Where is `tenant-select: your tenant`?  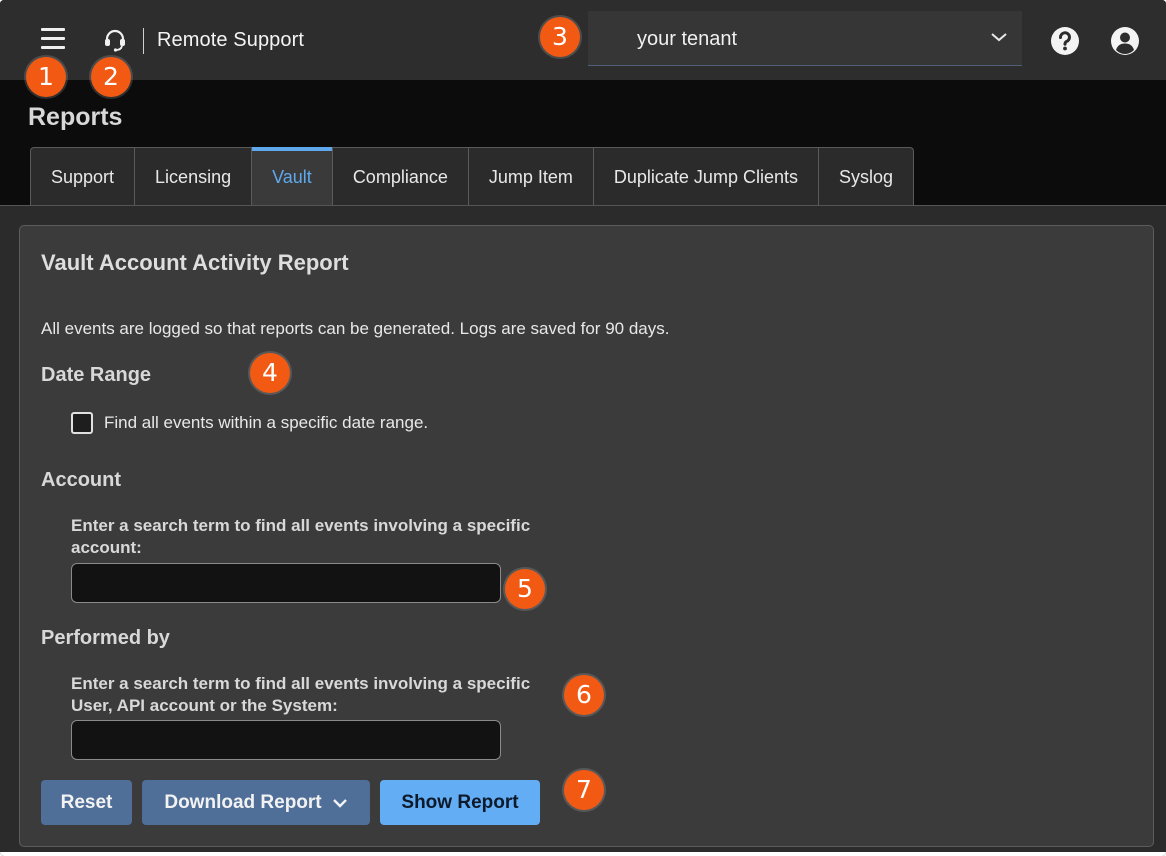 tenant-select: your tenant is located at coordinates (805, 38).